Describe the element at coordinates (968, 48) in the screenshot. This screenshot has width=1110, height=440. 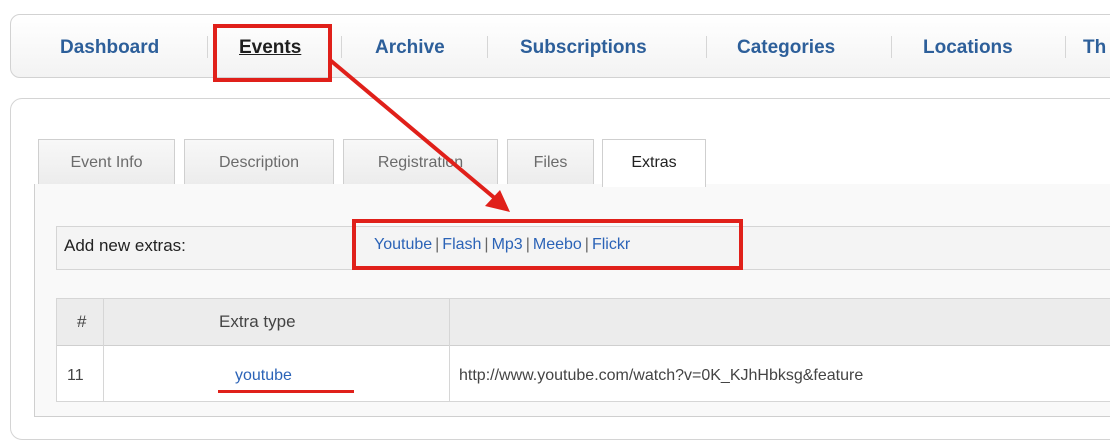
I see `nav-locations: Locations` at that location.